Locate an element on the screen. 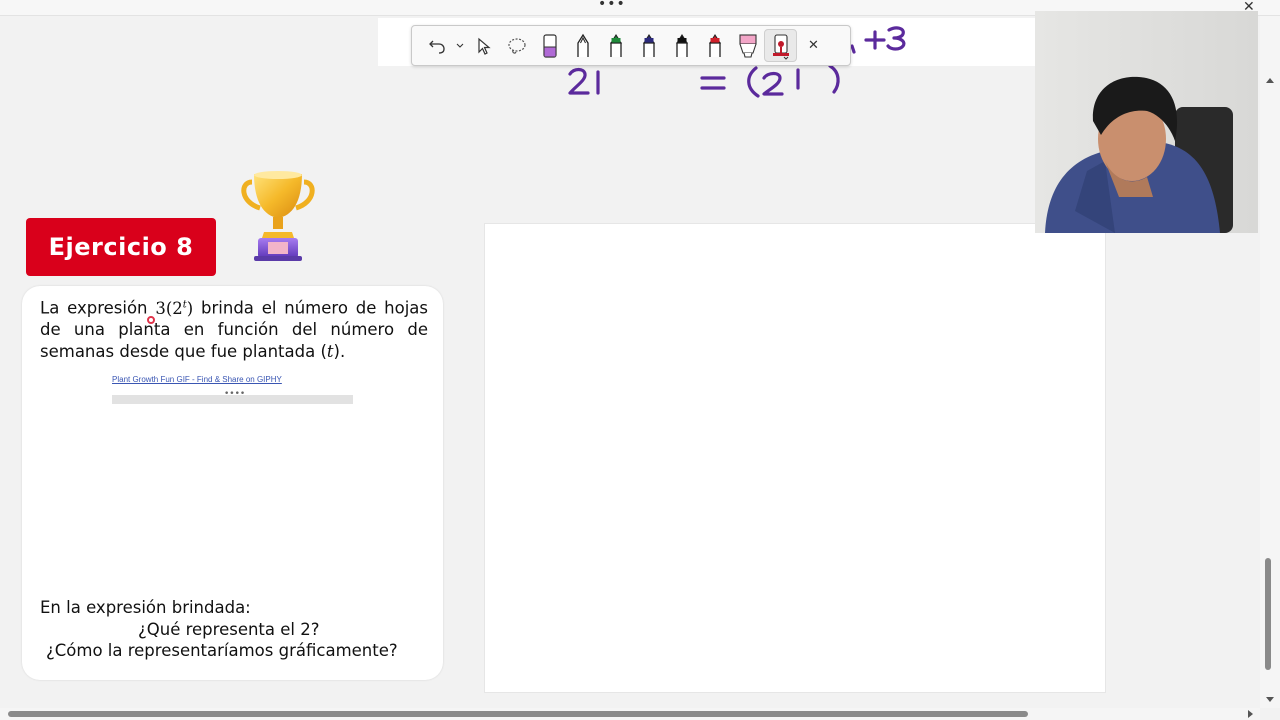 The width and height of the screenshot is (1280, 720). pen-navy-button is located at coordinates (648, 45).